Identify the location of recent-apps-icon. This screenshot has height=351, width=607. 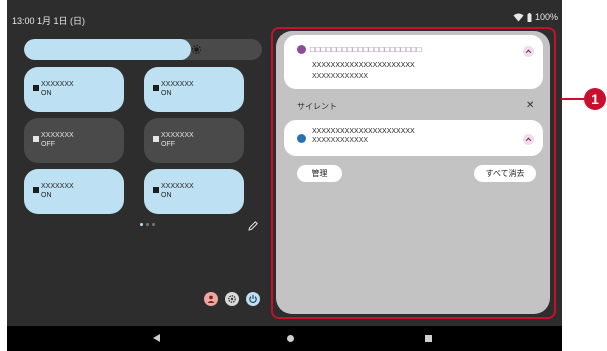
(428, 338).